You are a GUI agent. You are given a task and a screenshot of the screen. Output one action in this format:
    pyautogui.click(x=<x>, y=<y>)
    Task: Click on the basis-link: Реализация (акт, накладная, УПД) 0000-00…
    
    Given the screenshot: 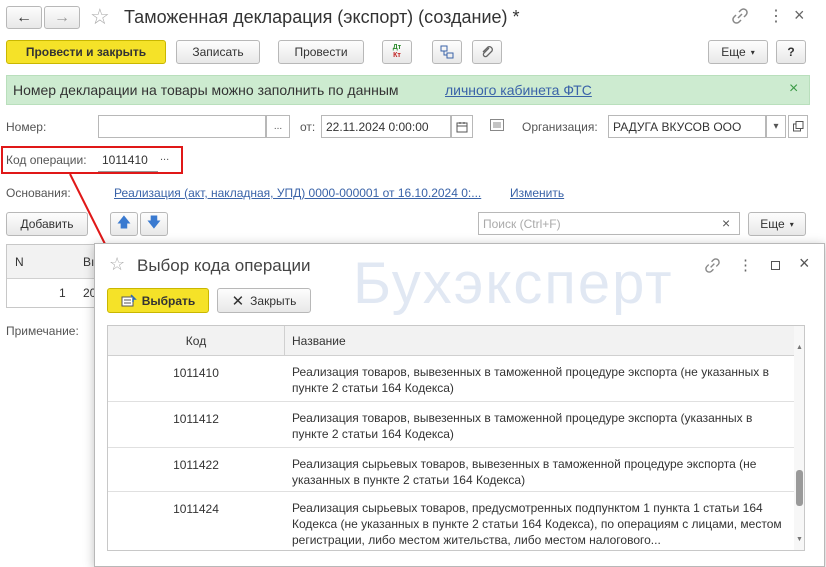 What is the action you would take?
    pyautogui.click(x=297, y=193)
    